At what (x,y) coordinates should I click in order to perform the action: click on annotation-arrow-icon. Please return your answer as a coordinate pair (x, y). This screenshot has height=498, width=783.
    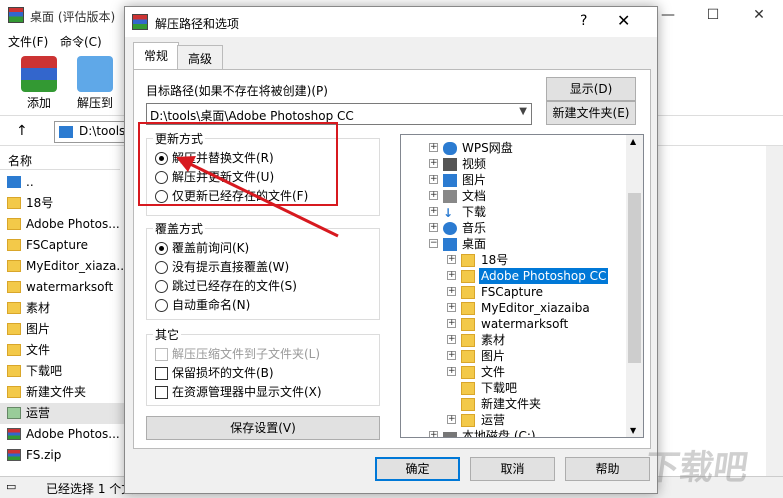
    Looking at the image, I should click on (257, 197).